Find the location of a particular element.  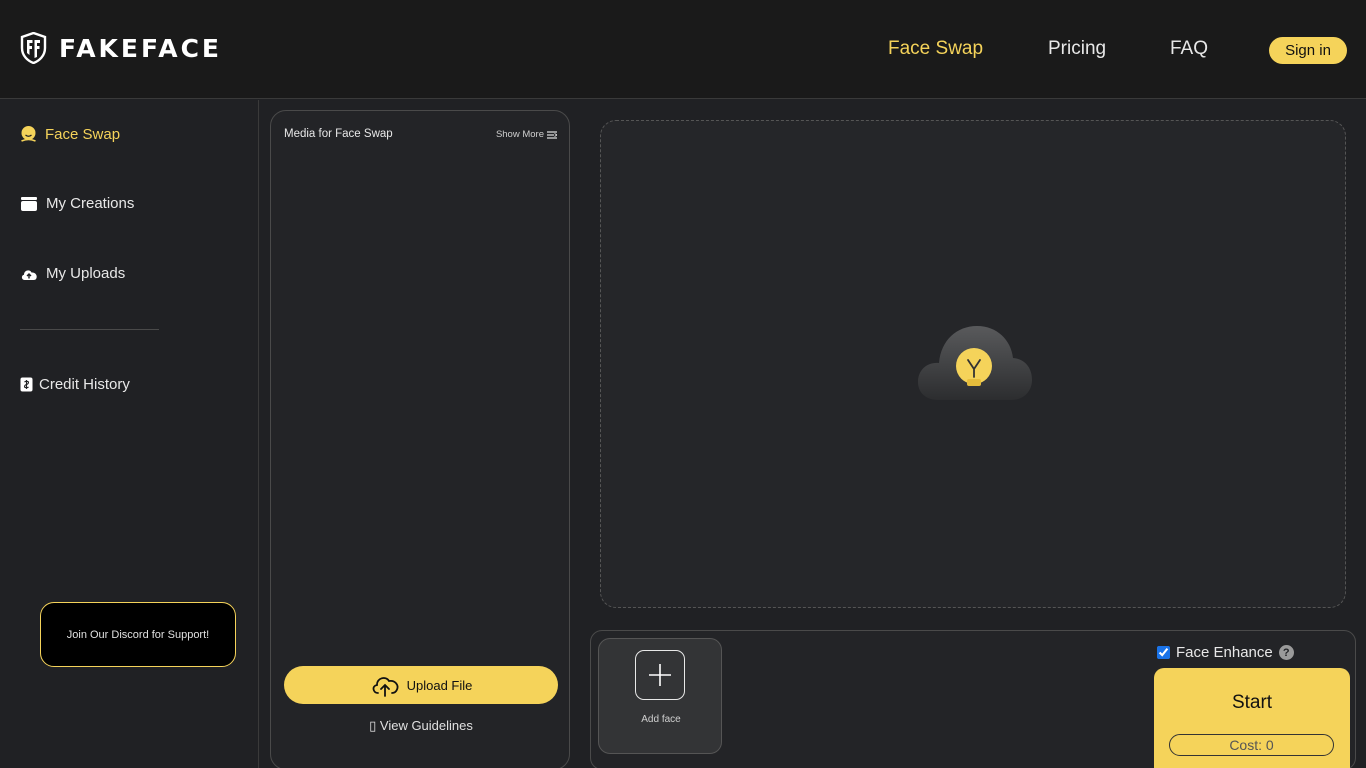

sidebar-item-label: Credit History is located at coordinates (84, 384).